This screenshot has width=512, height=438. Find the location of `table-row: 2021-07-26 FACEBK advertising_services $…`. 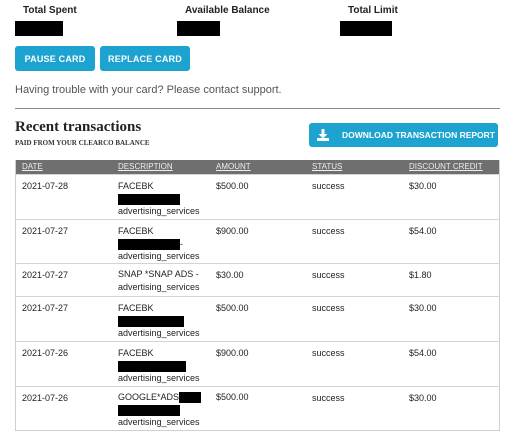

table-row: 2021-07-26 FACEBK advertising_services $… is located at coordinates (257, 363).